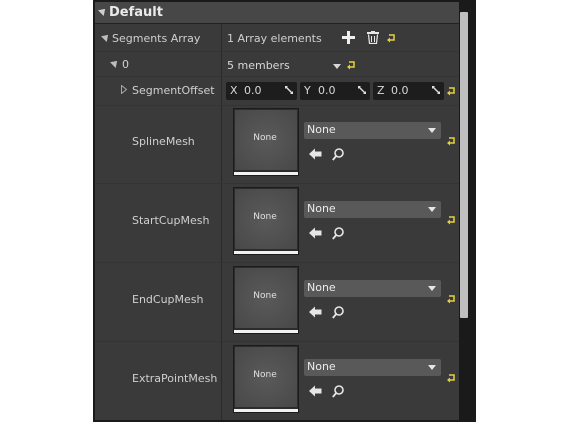  I want to click on members-combo: 5 members, so click(287, 66).